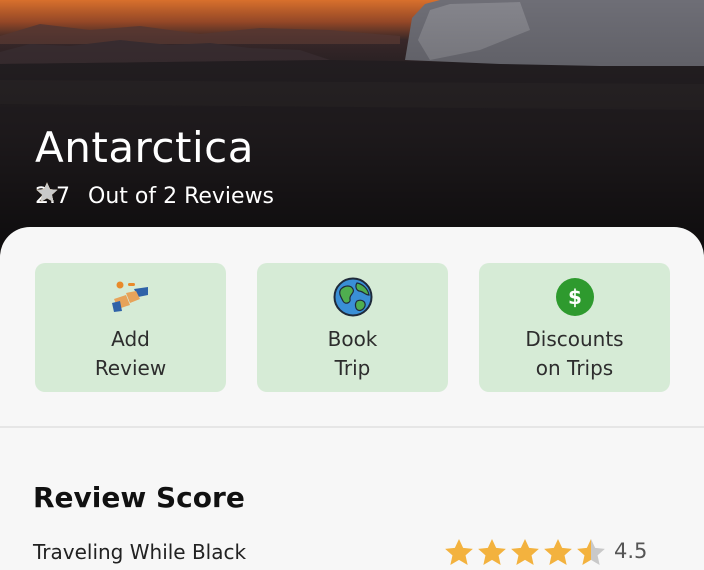 This screenshot has width=704, height=570. What do you see at coordinates (631, 551) in the screenshot?
I see `review-category-score: 4.5` at bounding box center [631, 551].